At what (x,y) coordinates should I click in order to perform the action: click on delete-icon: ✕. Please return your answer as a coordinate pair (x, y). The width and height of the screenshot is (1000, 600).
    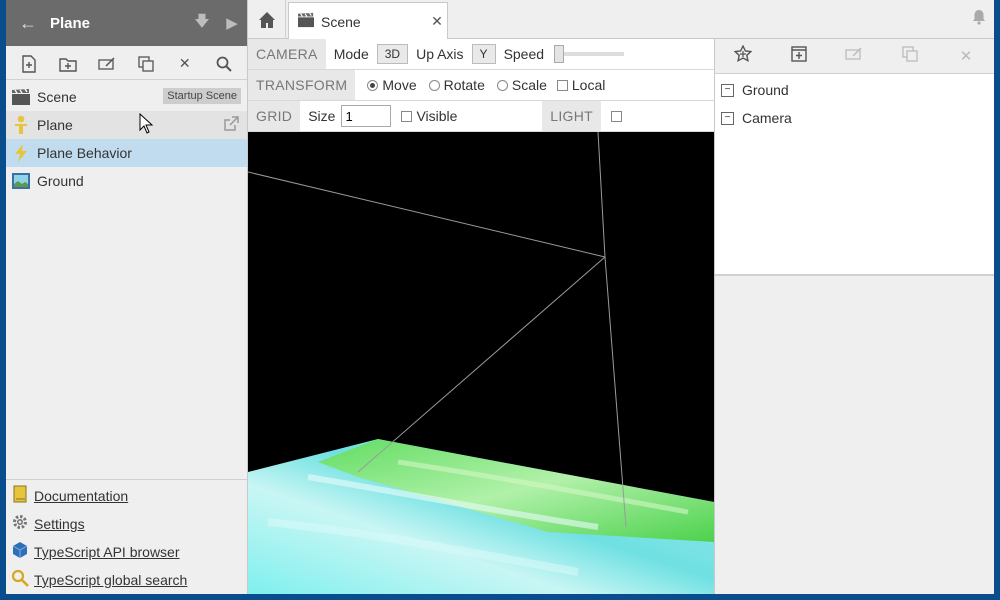
    Looking at the image, I should click on (185, 64).